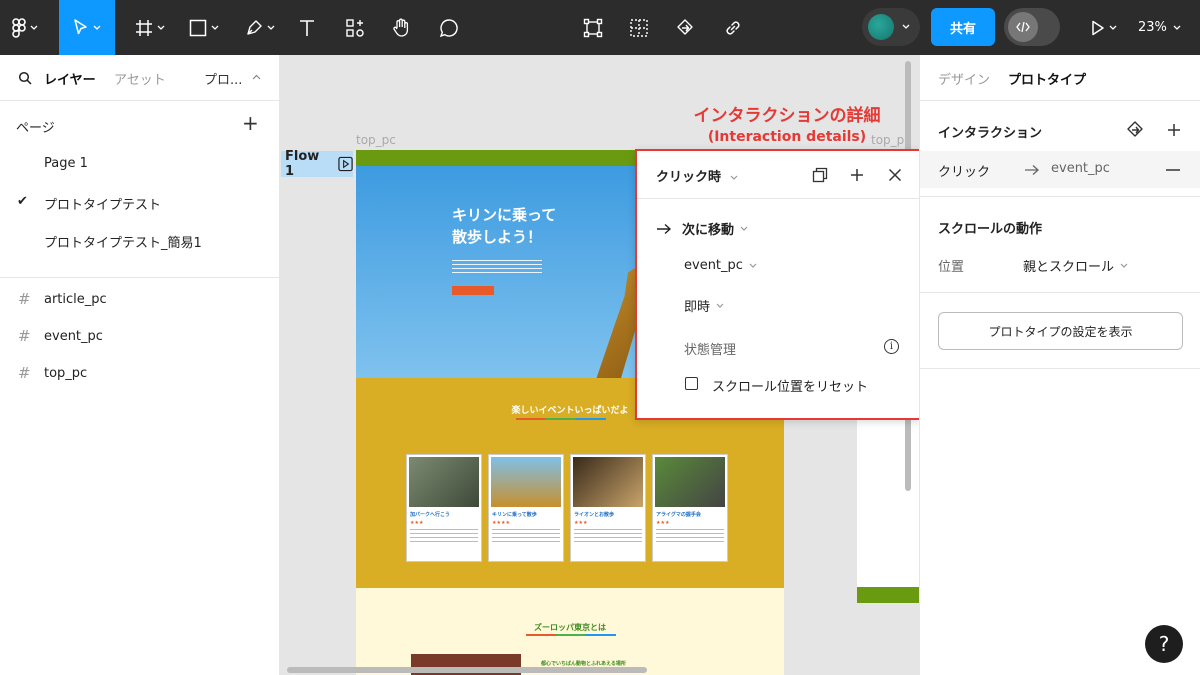  I want to click on search-icon, so click(25, 78).